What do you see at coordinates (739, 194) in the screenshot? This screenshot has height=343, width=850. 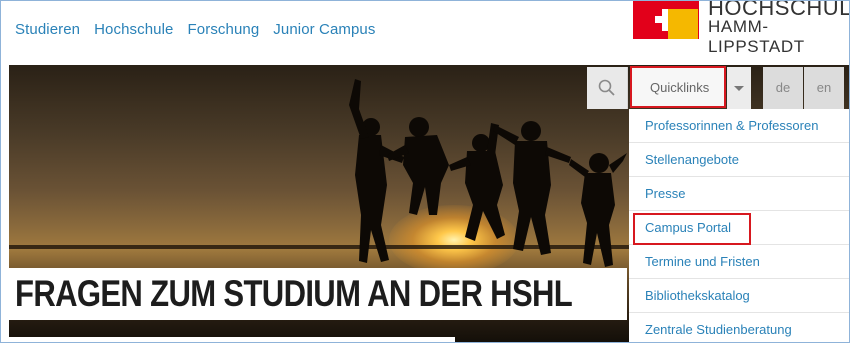 I see `quicklink-presse: Presse` at bounding box center [739, 194].